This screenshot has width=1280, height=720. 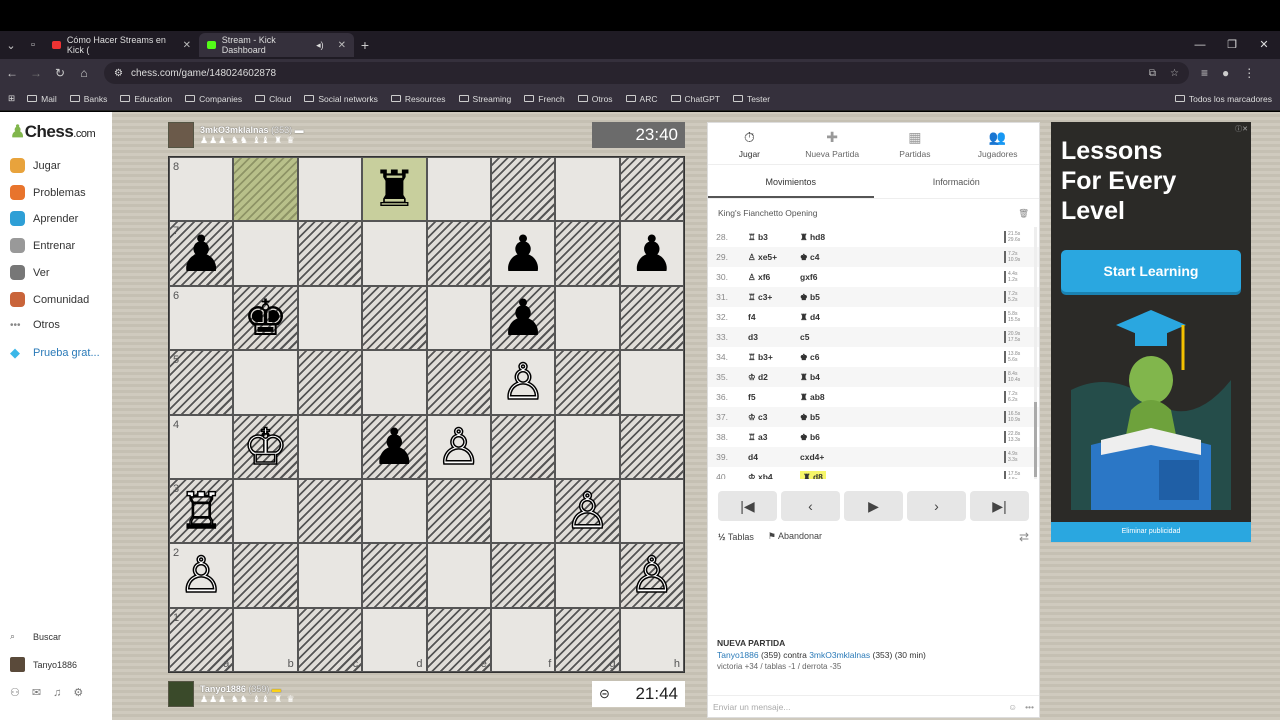 I want to click on square-f4, so click(x=523, y=446).